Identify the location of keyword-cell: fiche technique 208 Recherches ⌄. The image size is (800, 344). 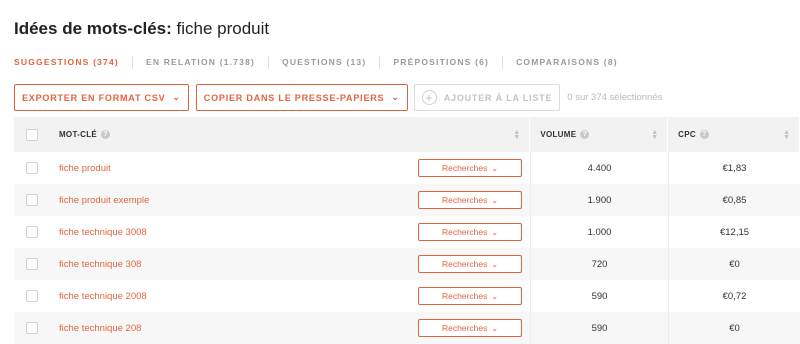
(290, 328).